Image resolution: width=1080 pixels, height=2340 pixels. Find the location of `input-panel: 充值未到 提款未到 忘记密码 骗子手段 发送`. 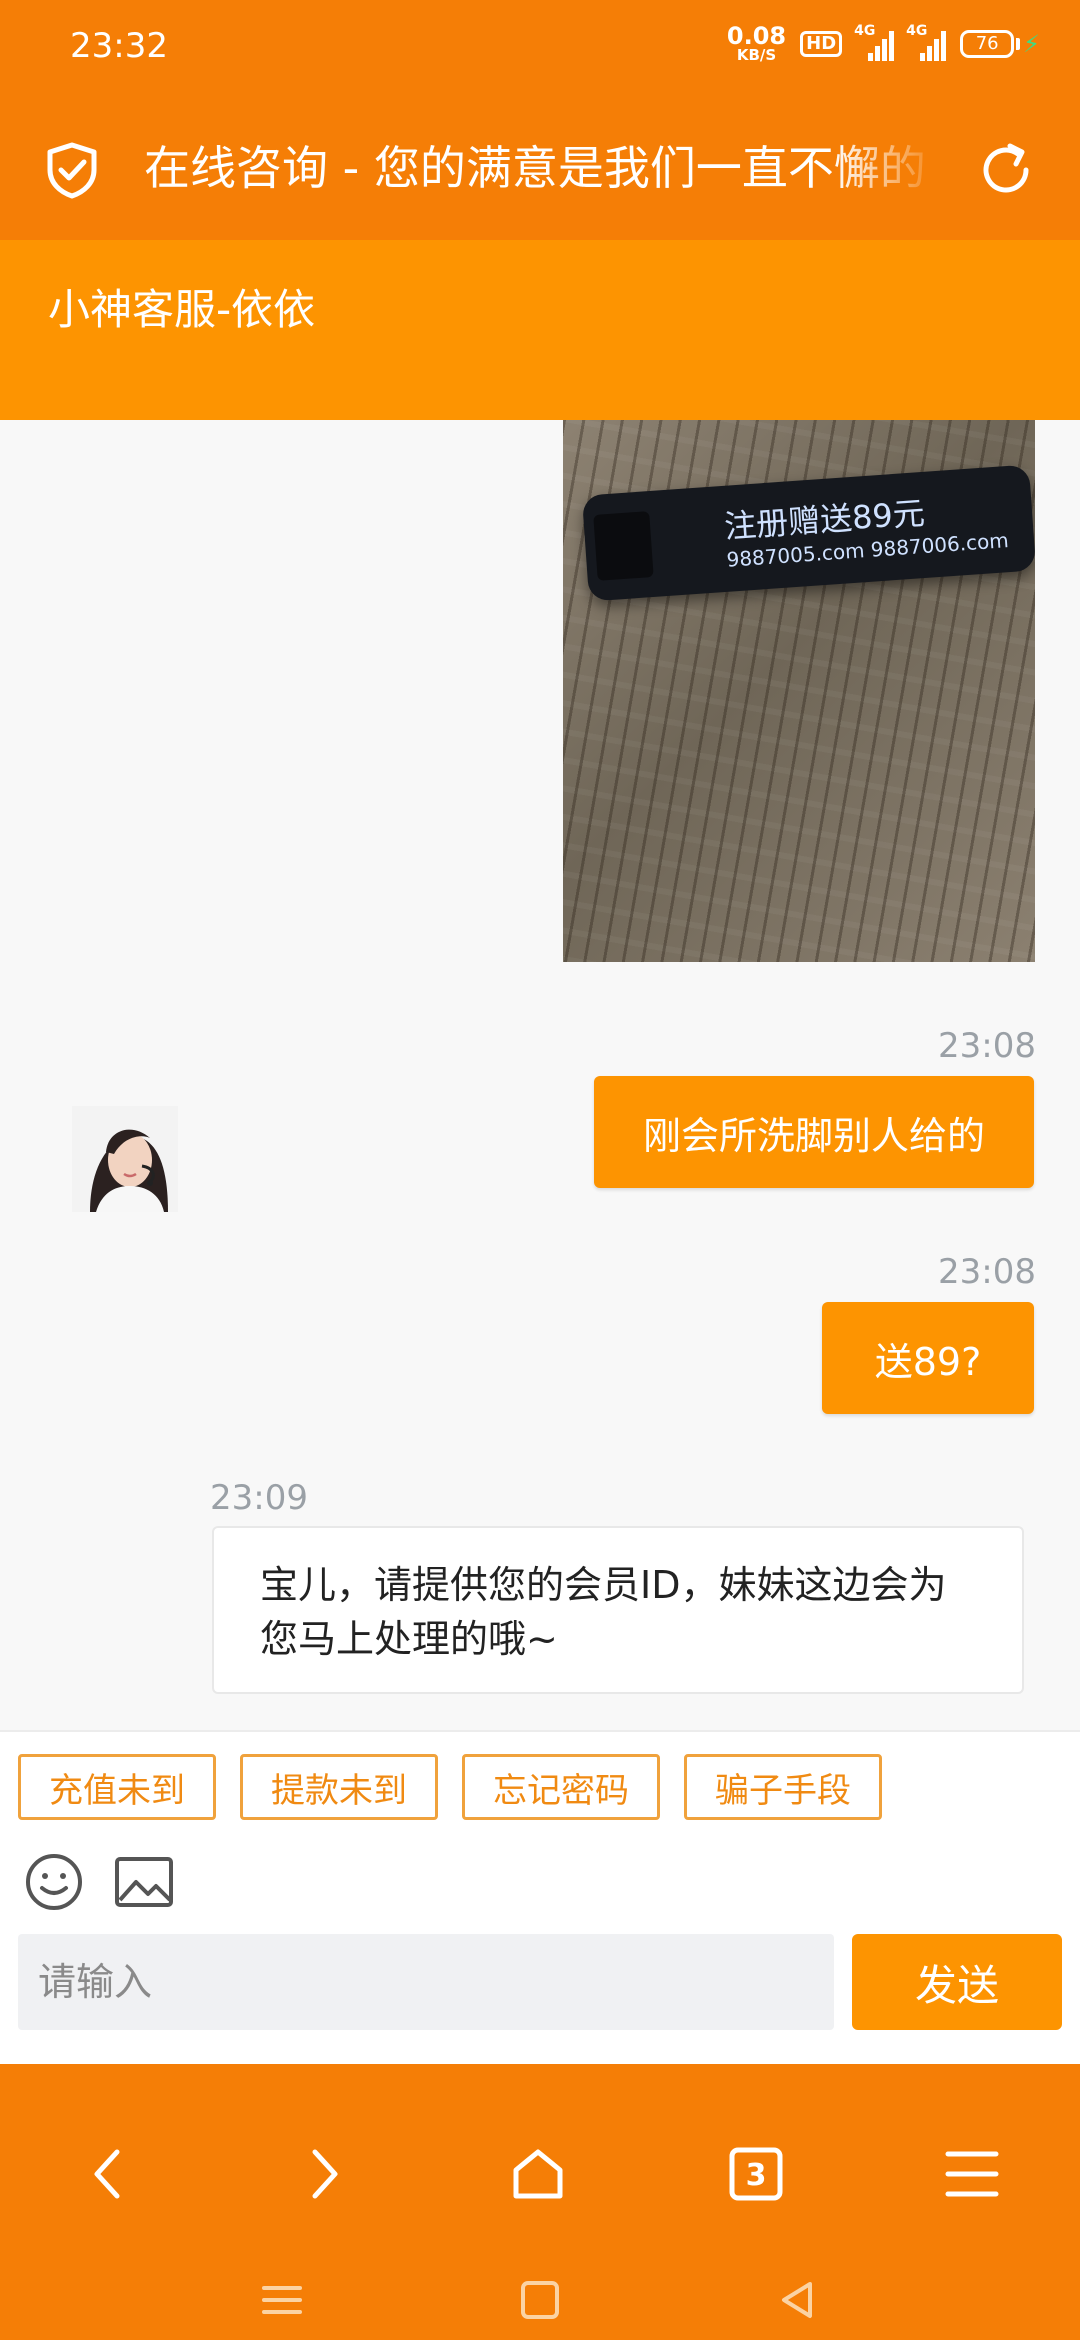

input-panel: 充值未到 提款未到 忘记密码 骗子手段 发送 is located at coordinates (540, 1897).